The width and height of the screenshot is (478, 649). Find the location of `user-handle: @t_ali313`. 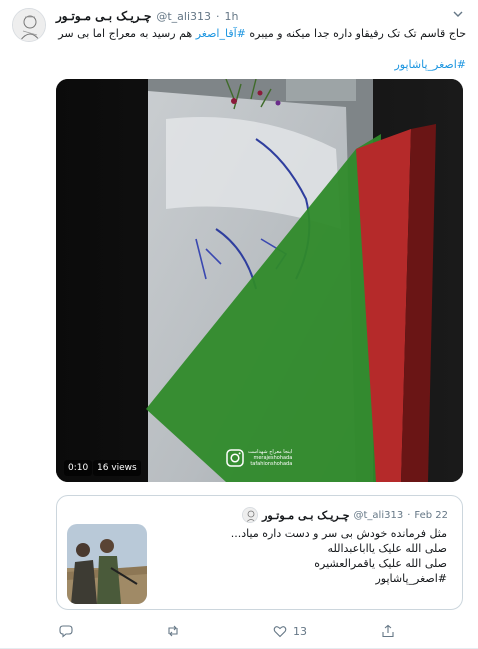

user-handle: @t_ali313 is located at coordinates (183, 16).